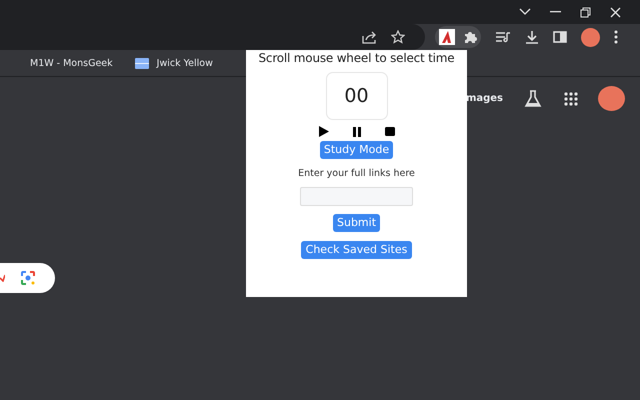  I want to click on bookmark: Jwick Yellow, so click(173, 63).